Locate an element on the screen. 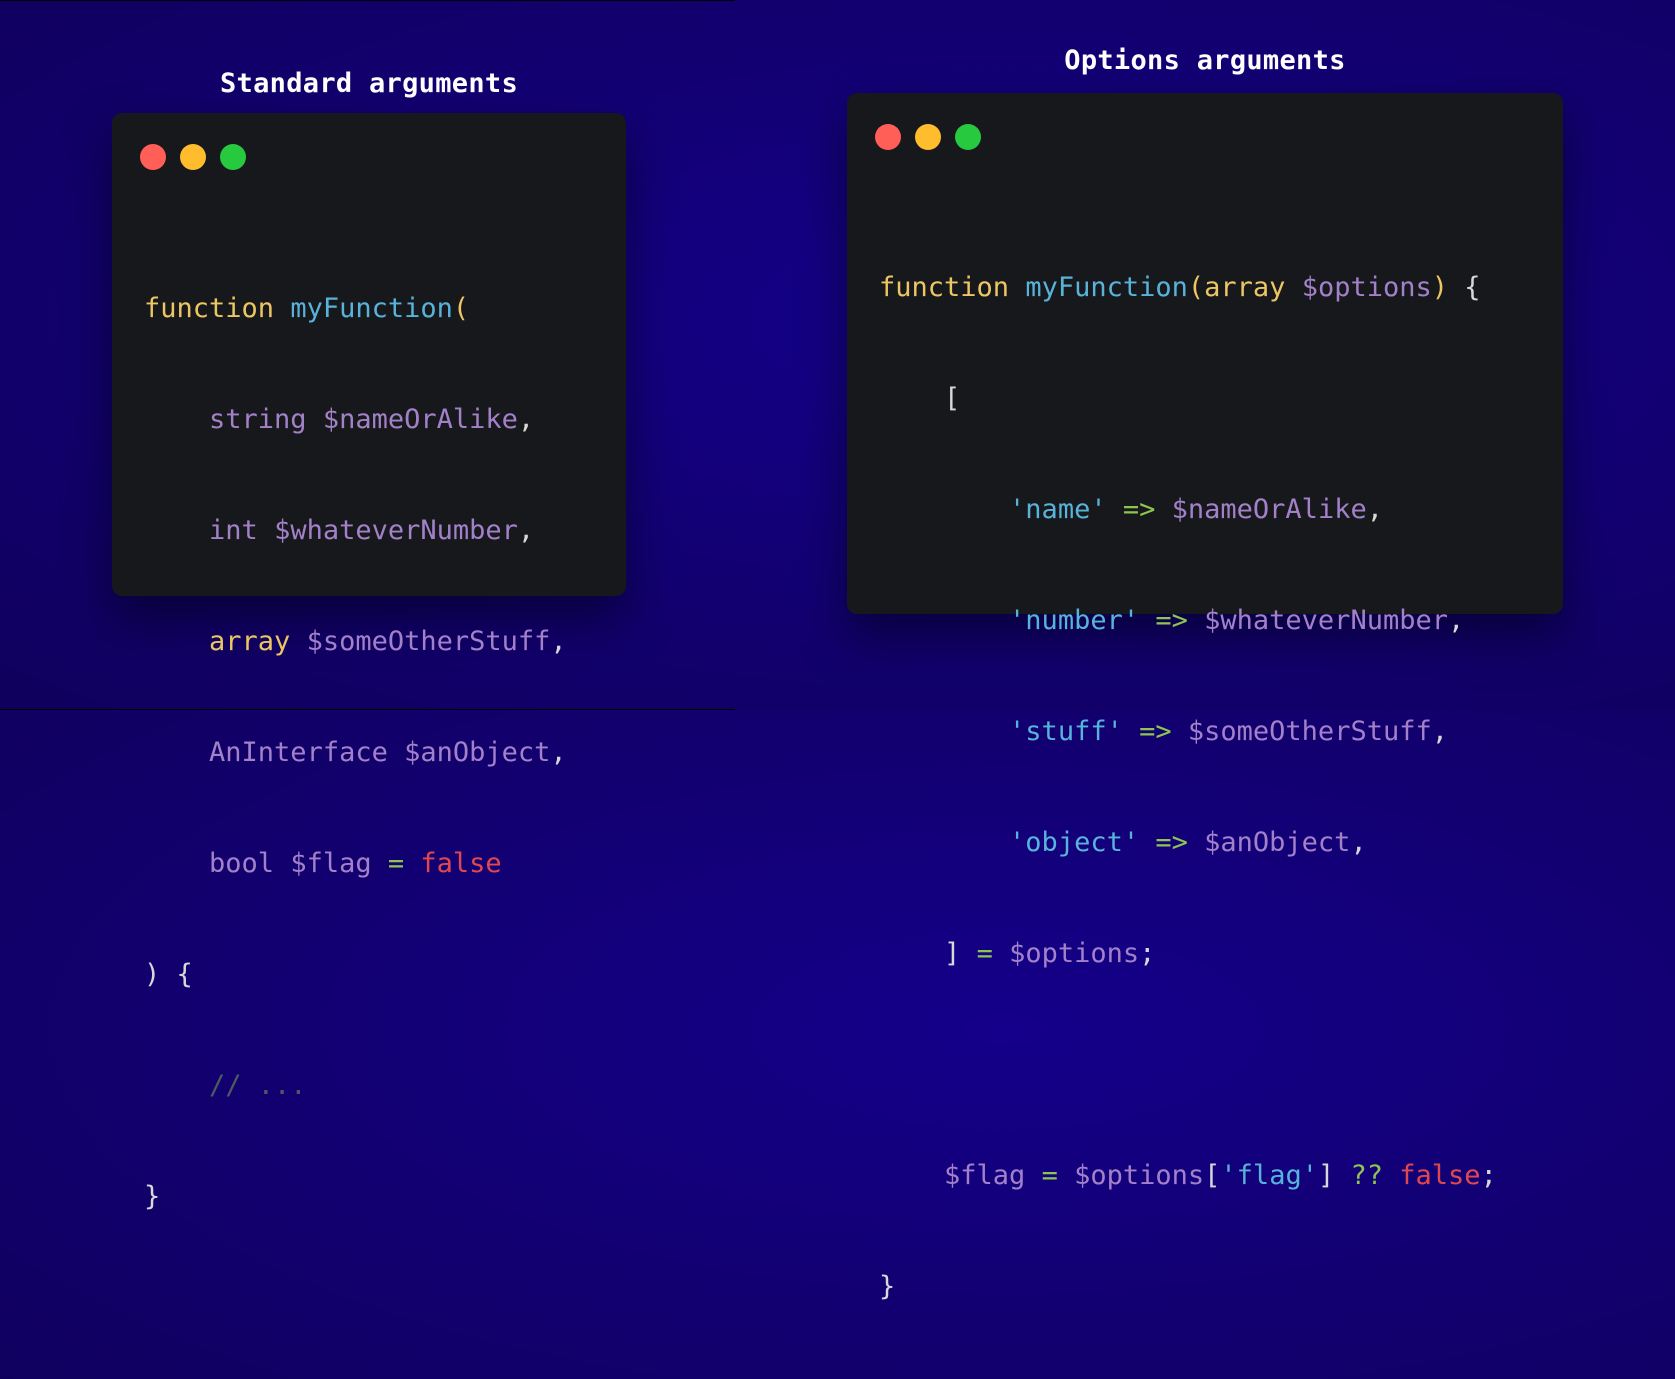 This screenshot has width=1675, height=1379. code-line: 'name' => $nameOrAlike, is located at coordinates (1188, 509).